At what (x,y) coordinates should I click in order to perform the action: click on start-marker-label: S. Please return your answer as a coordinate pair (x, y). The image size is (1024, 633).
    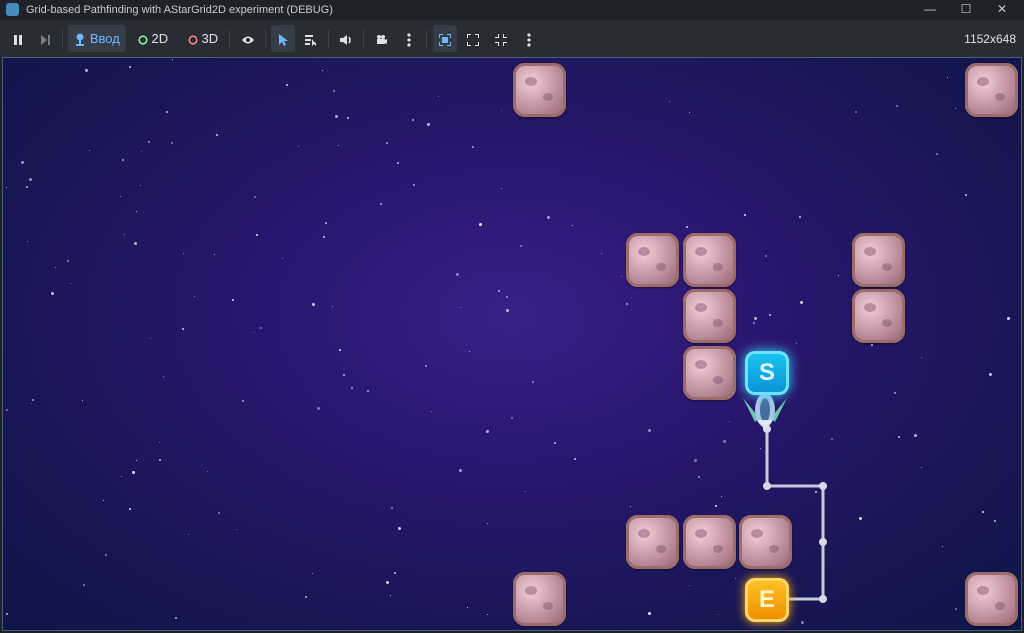
    Looking at the image, I should click on (766, 372).